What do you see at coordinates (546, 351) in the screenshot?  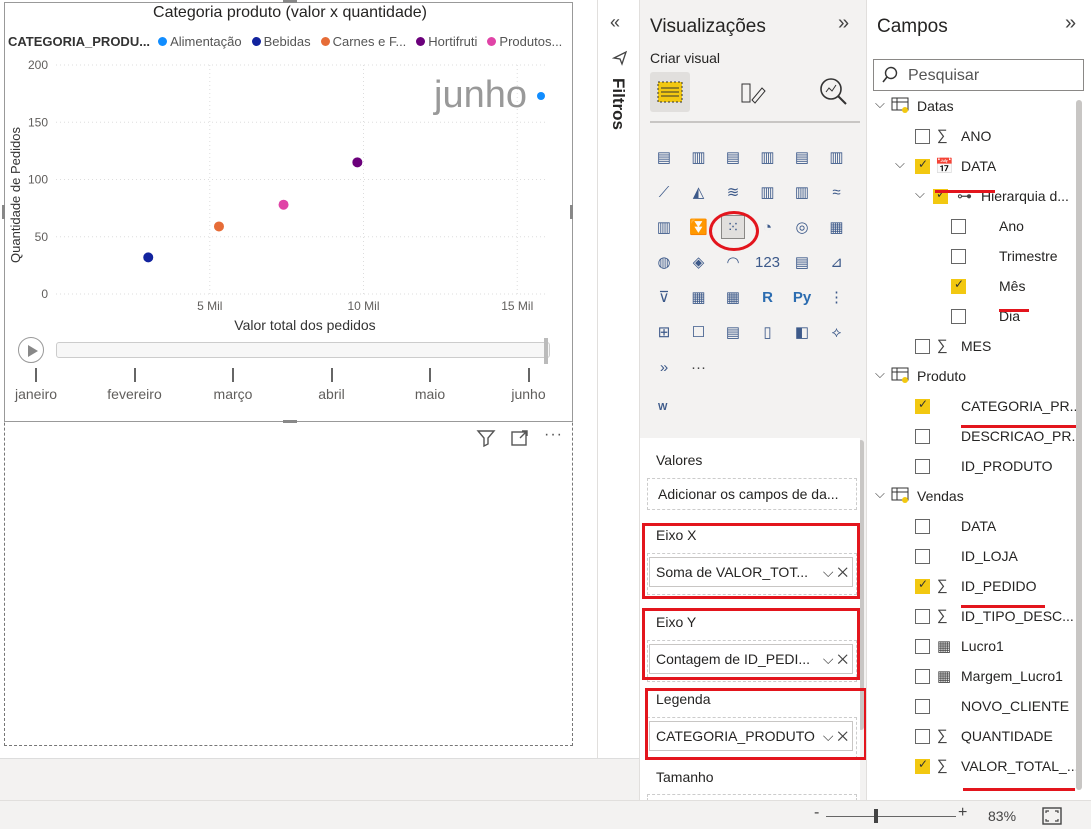 I see `play-axis-handle` at bounding box center [546, 351].